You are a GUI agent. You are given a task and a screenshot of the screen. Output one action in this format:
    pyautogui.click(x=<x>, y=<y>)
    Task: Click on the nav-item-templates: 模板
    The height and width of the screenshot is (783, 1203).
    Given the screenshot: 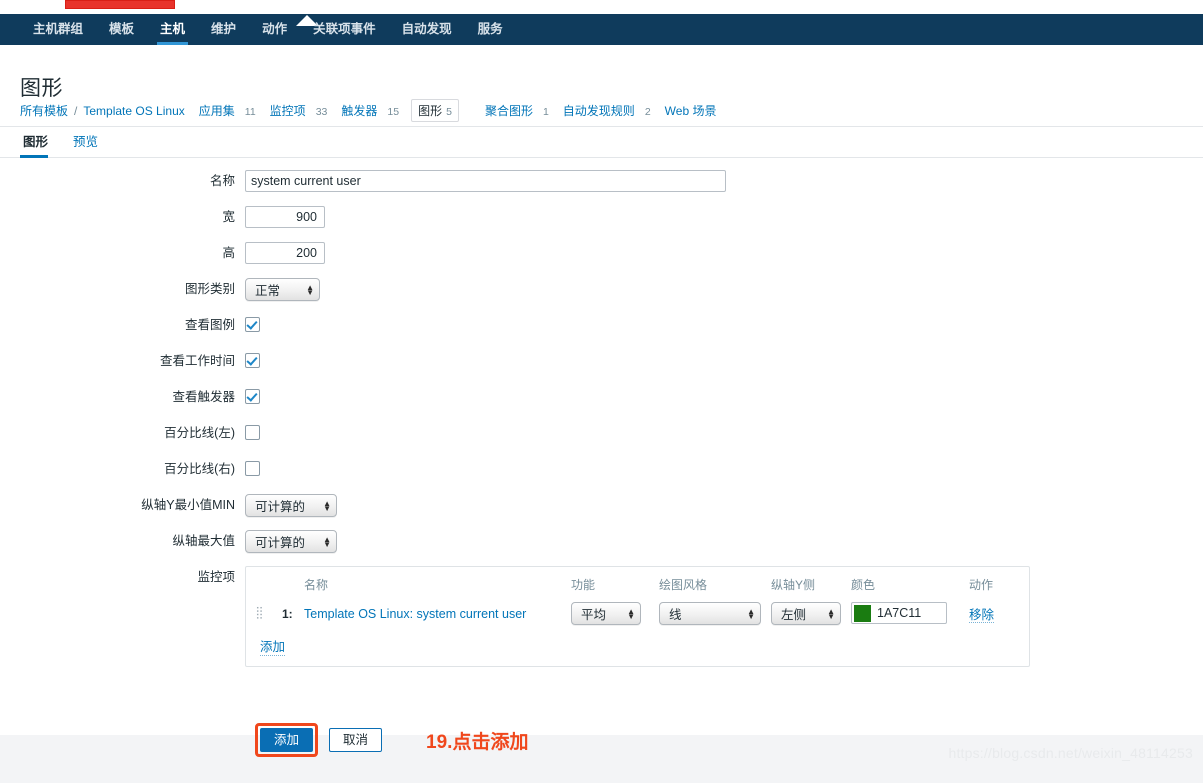 What is the action you would take?
    pyautogui.click(x=121, y=29)
    